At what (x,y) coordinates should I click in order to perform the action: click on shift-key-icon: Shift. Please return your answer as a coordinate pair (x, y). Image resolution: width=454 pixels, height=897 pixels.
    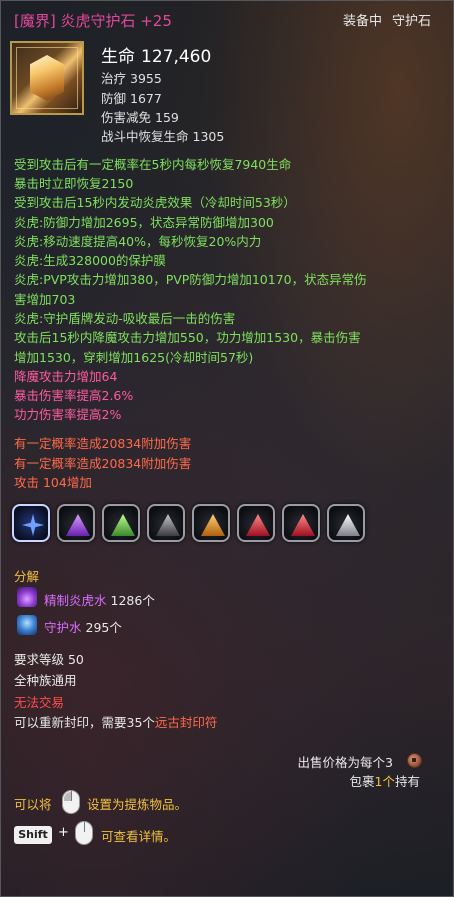
    Looking at the image, I should click on (33, 835).